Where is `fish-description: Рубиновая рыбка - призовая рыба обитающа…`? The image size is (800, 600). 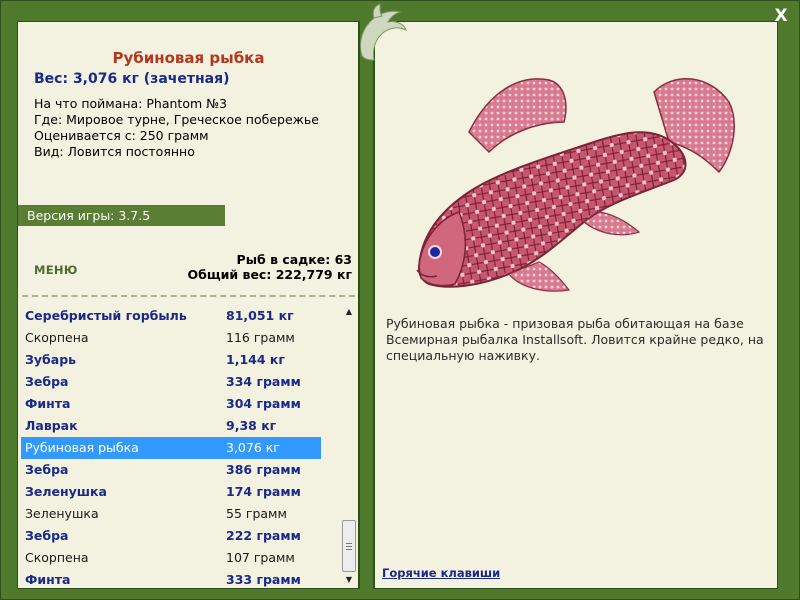
fish-description: Рубиновая рыбка - призовая рыба обитающа… is located at coordinates (575, 339).